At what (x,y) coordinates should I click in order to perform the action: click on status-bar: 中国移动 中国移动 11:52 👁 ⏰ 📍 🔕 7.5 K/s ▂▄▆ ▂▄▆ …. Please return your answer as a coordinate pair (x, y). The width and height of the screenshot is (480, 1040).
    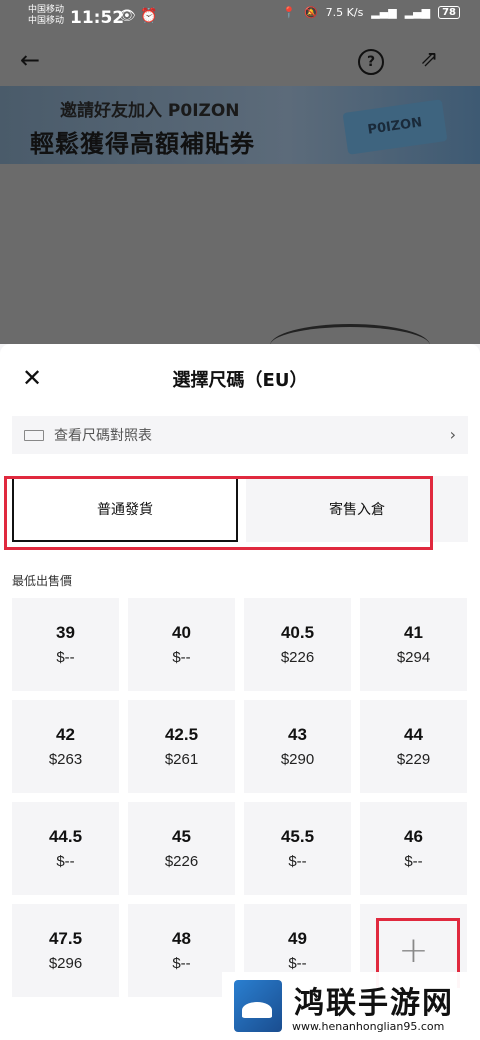
    Looking at the image, I should click on (240, 18).